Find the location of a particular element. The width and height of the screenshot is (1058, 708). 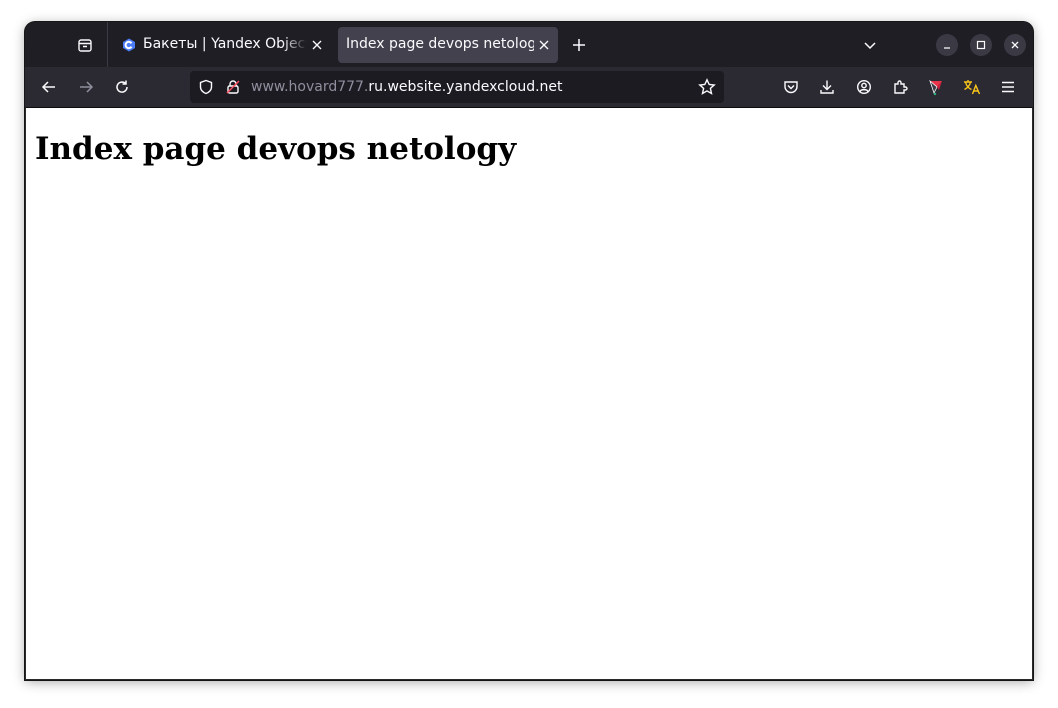

yandex-cloud-icon is located at coordinates (129, 45).